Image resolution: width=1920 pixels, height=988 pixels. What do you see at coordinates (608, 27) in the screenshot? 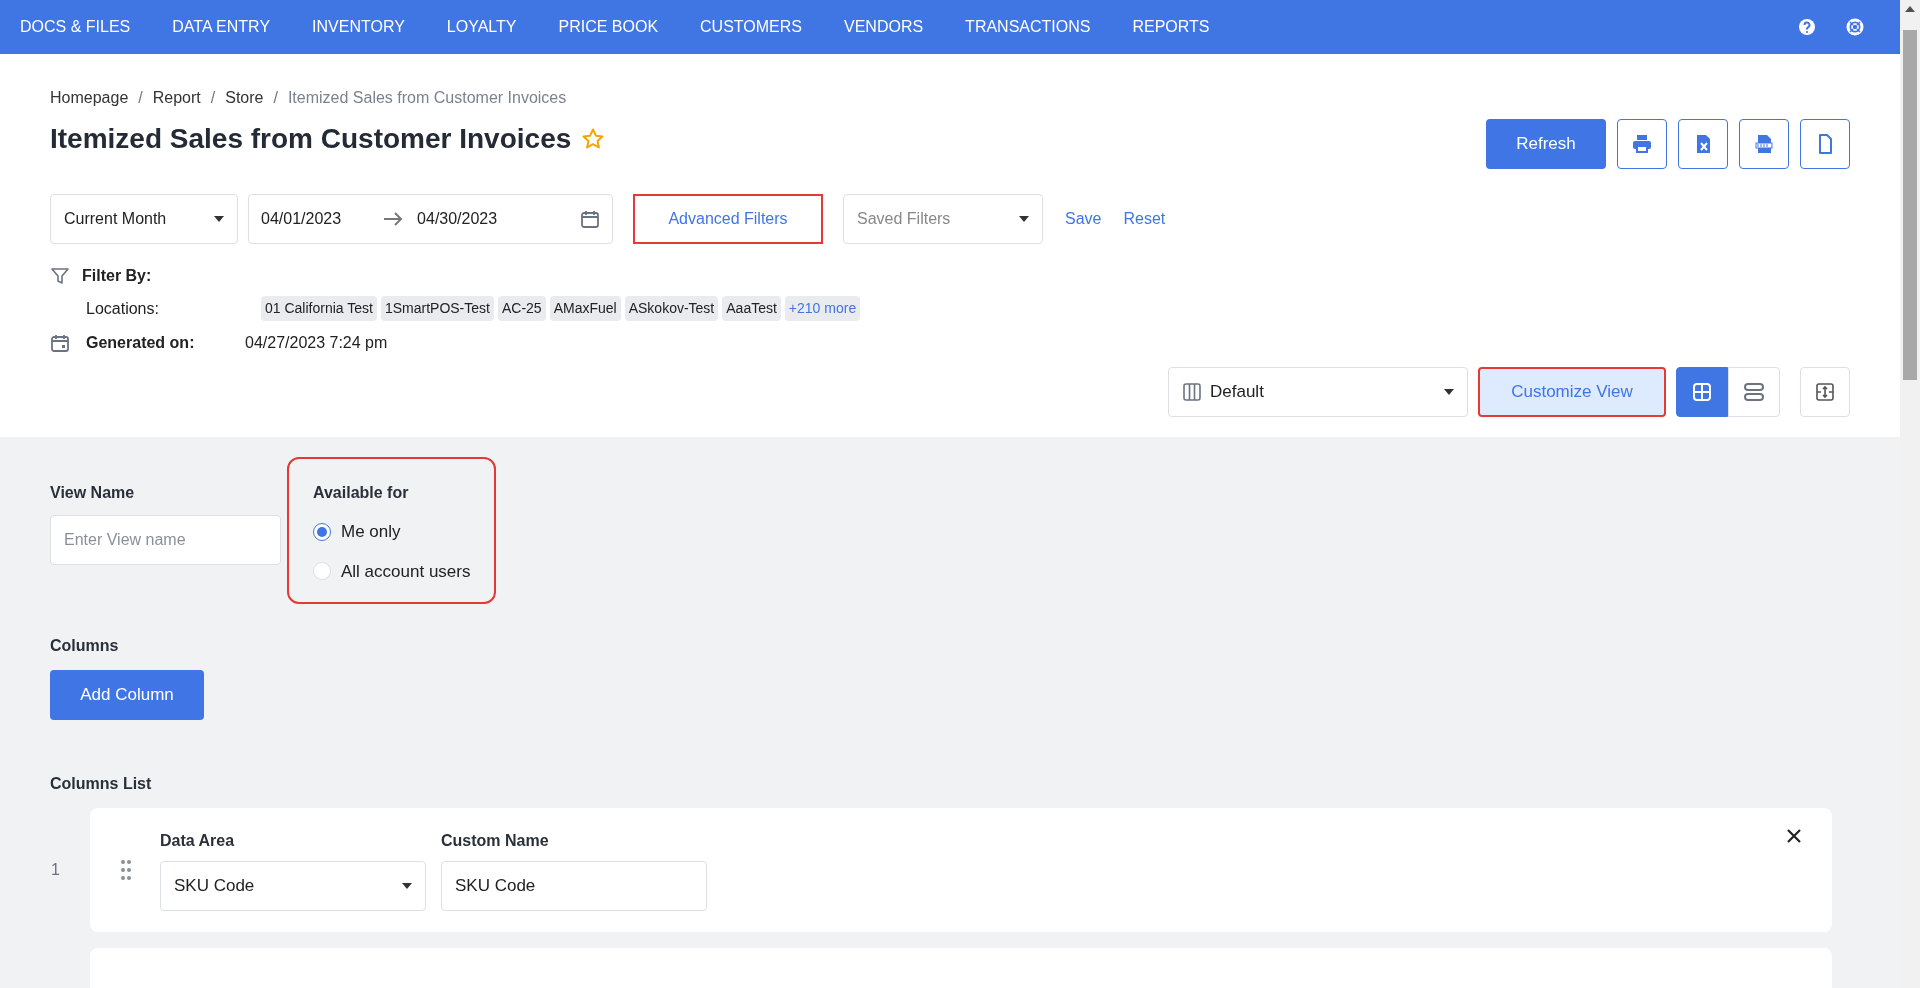
I see `nav-link: PRICE BOOK` at bounding box center [608, 27].